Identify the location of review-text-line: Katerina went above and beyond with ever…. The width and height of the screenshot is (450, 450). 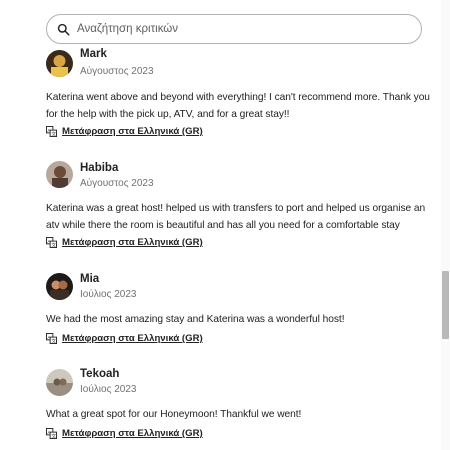
(238, 97).